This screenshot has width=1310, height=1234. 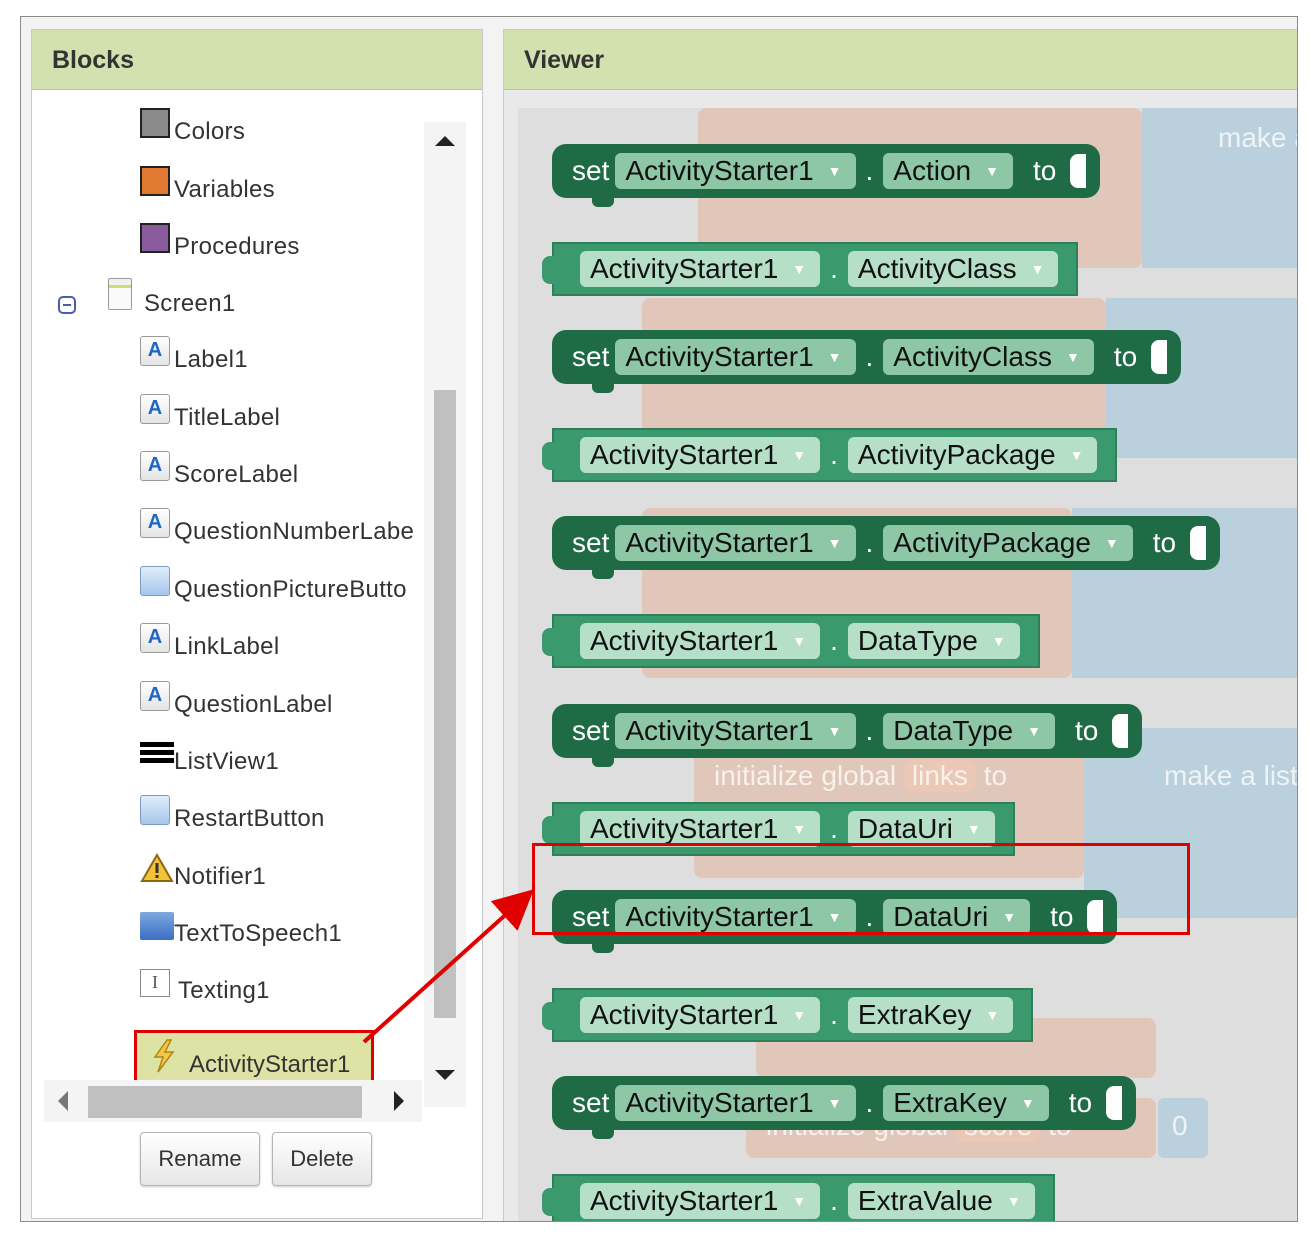 What do you see at coordinates (63, 1101) in the screenshot?
I see `scroll-left-icon` at bounding box center [63, 1101].